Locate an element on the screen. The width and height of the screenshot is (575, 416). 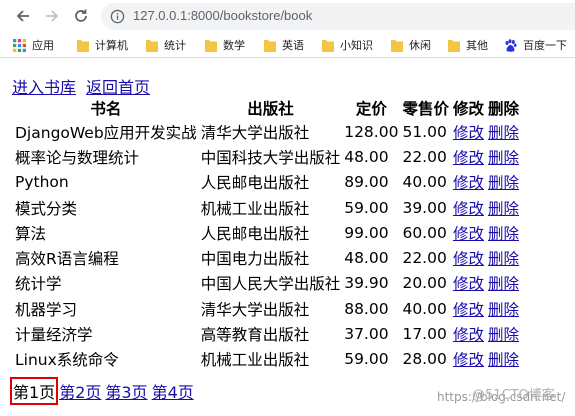
bookmark-folder-english: 英语 is located at coordinates (284, 45).